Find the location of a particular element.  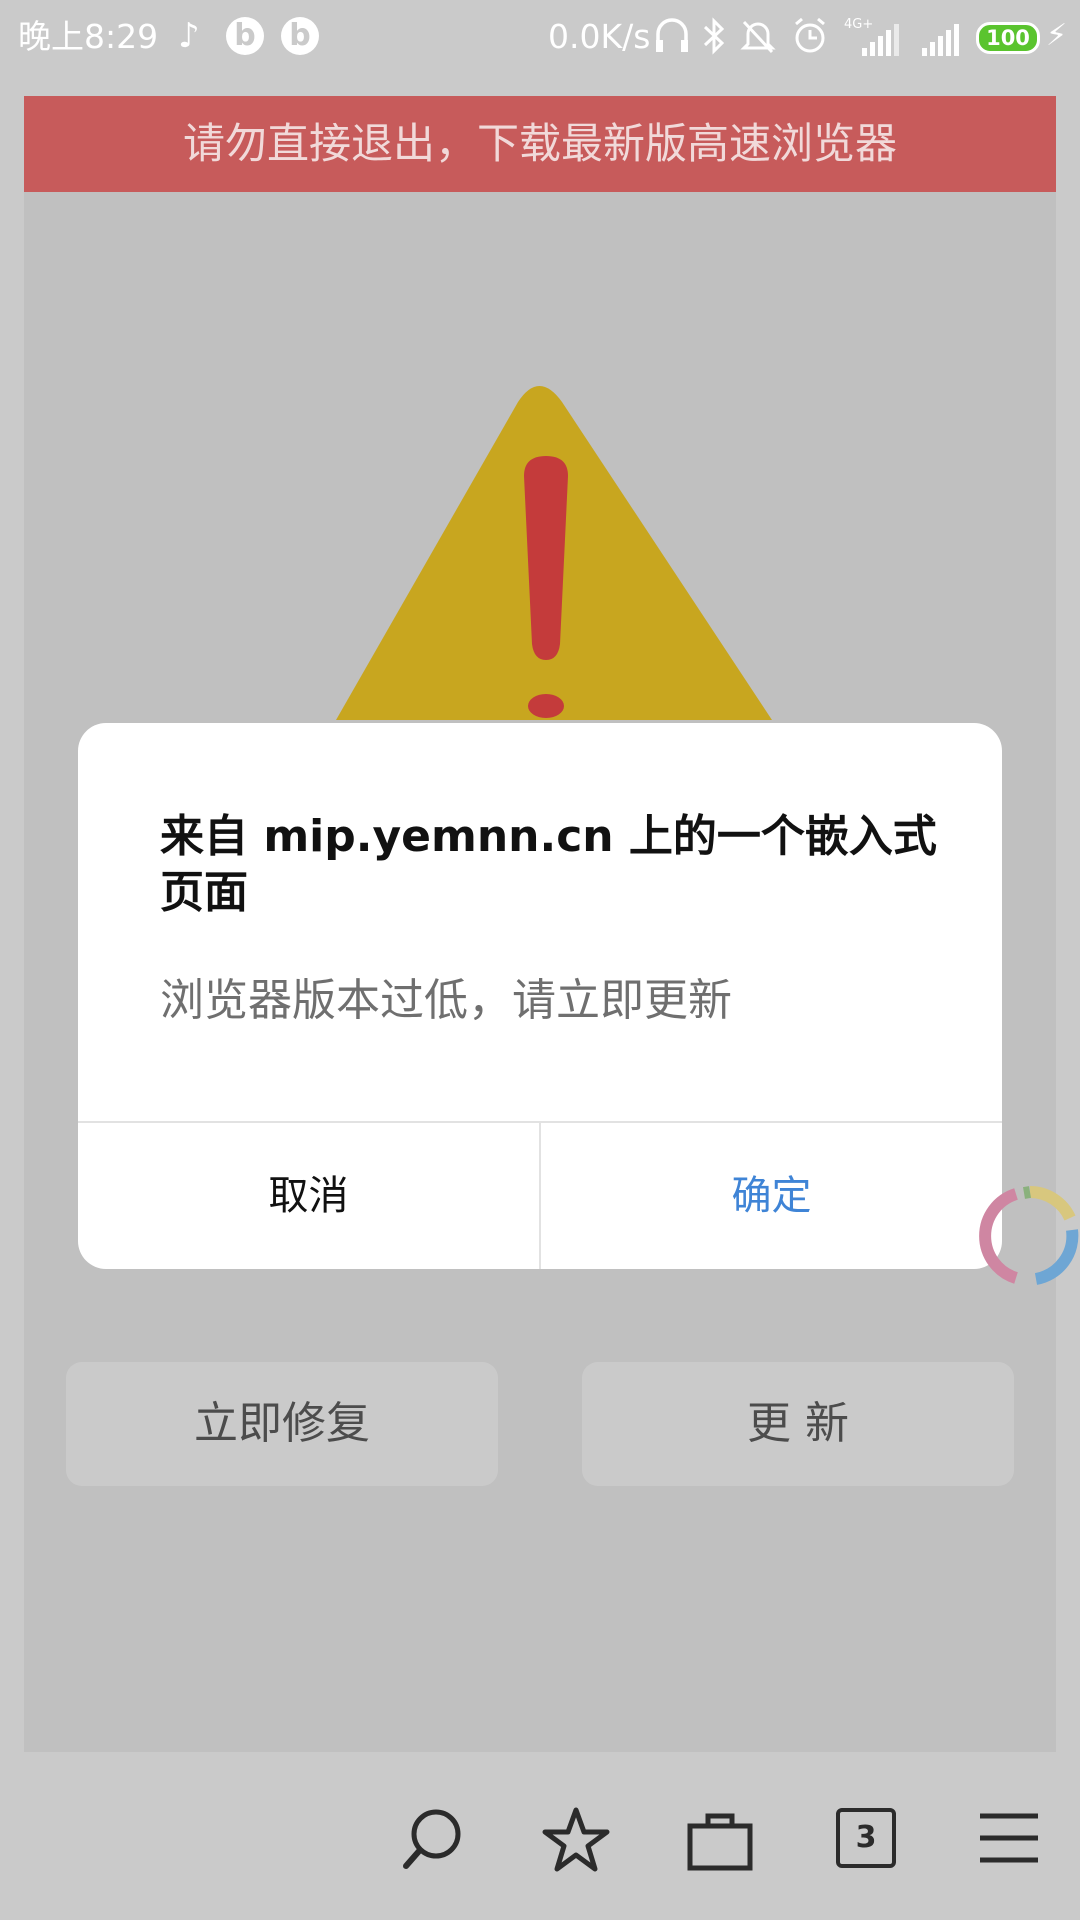

status-time: 晚上8:29 is located at coordinates (88, 36).